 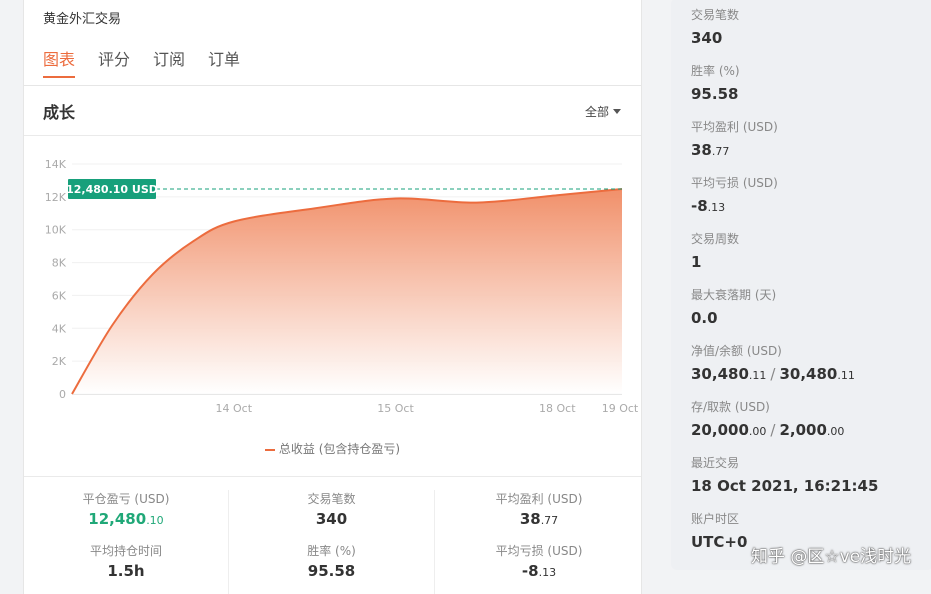 I want to click on stat-label: 胜率 (%), so click(x=331, y=551).